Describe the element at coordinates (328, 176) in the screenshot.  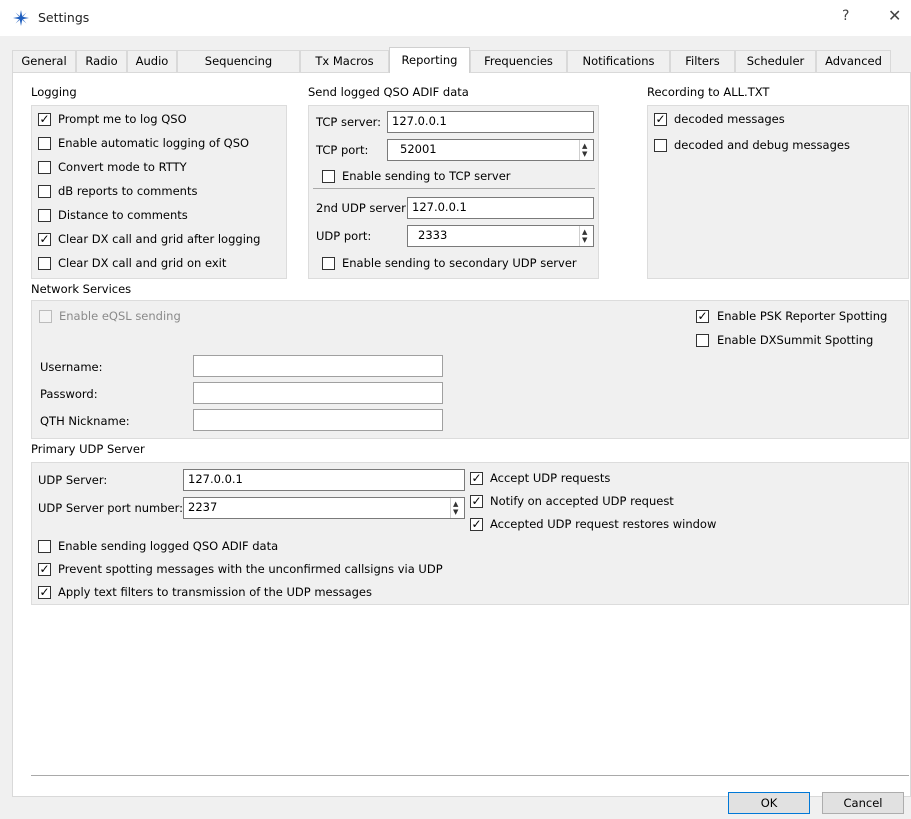
I see `enable-tcp-checkbox` at that location.